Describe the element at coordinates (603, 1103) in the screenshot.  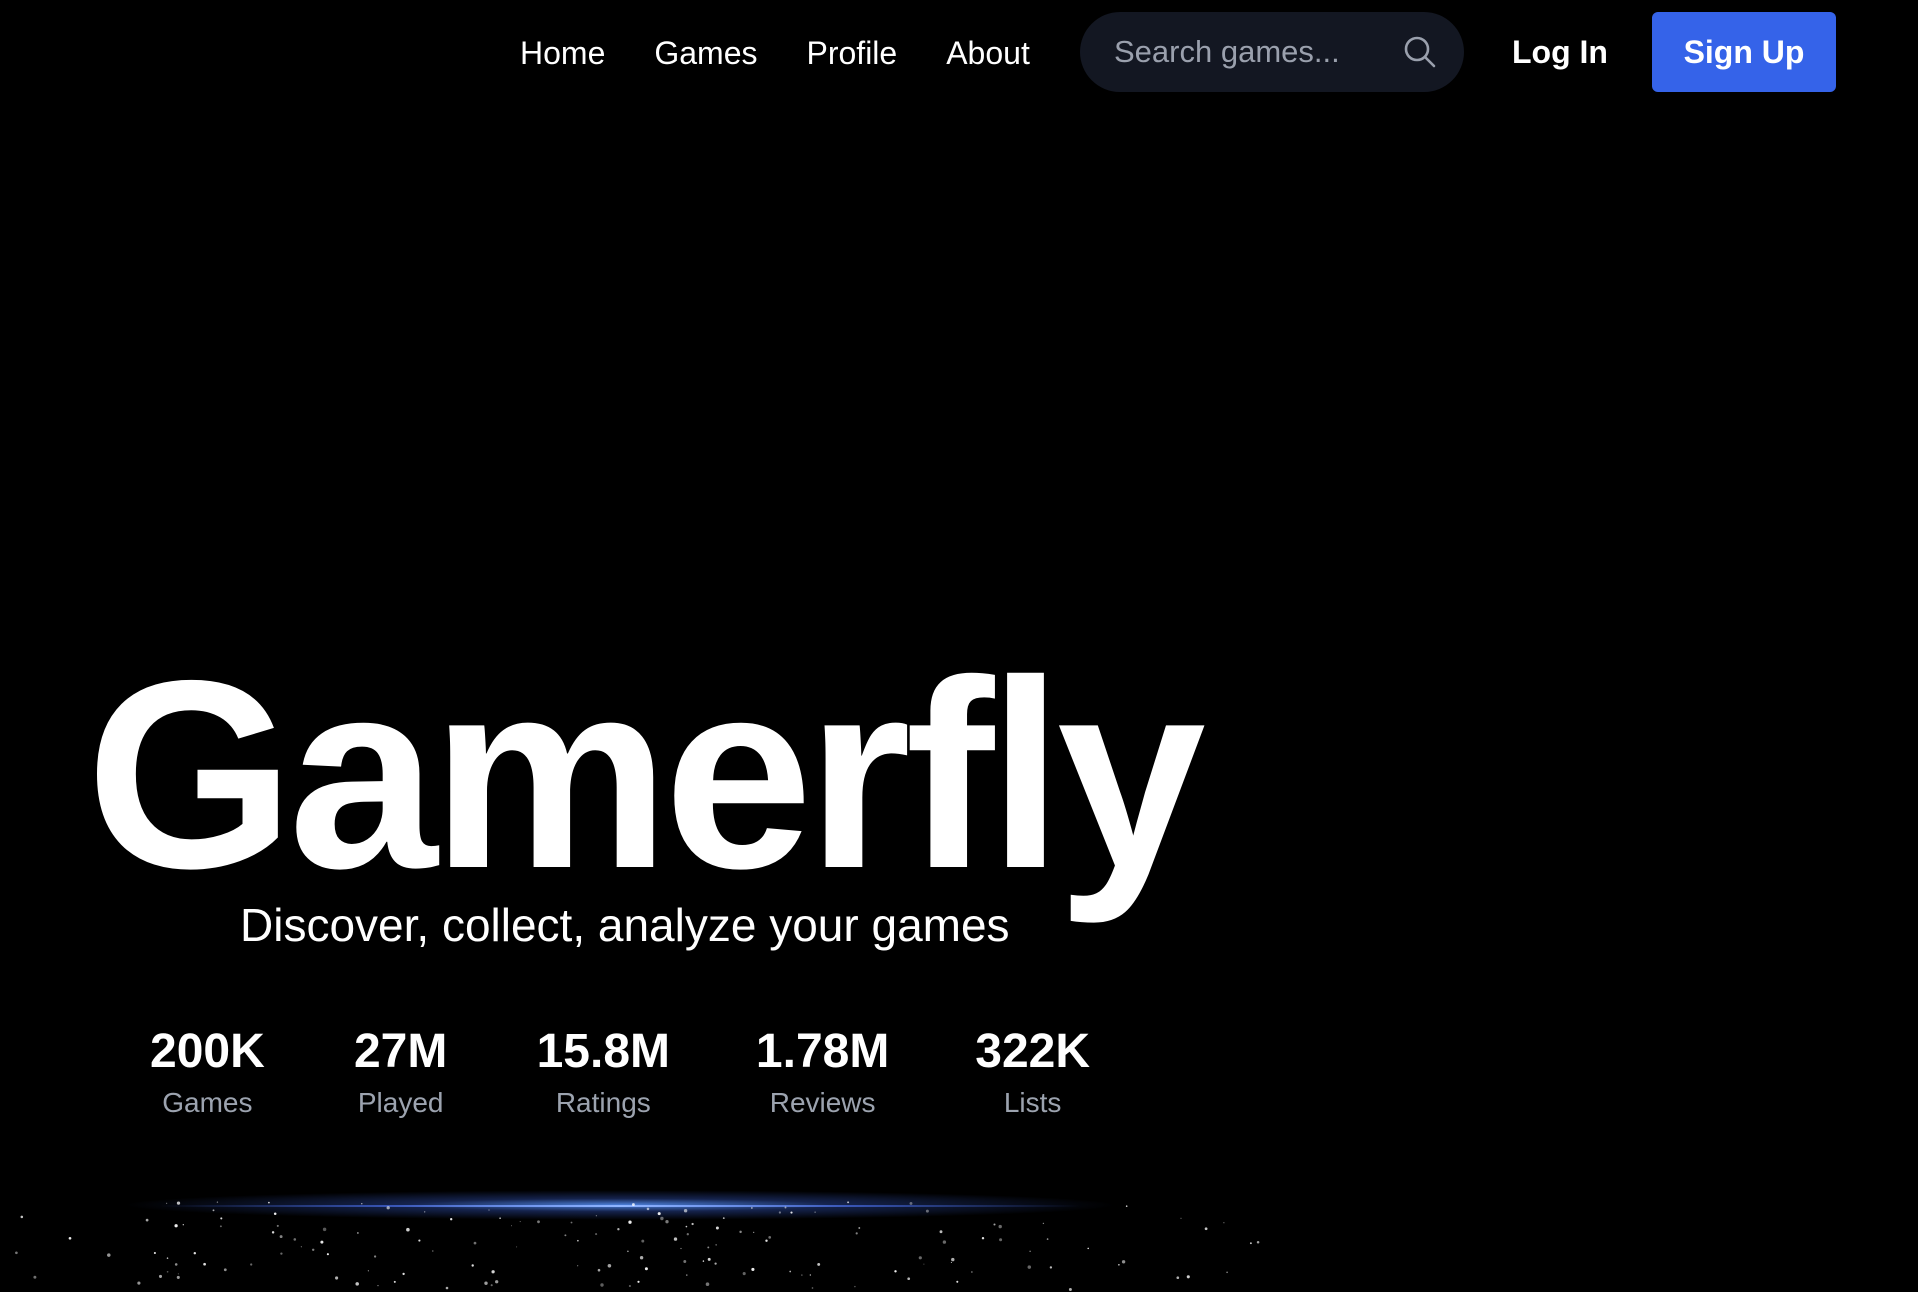
I see `stat-label: Ratings` at that location.